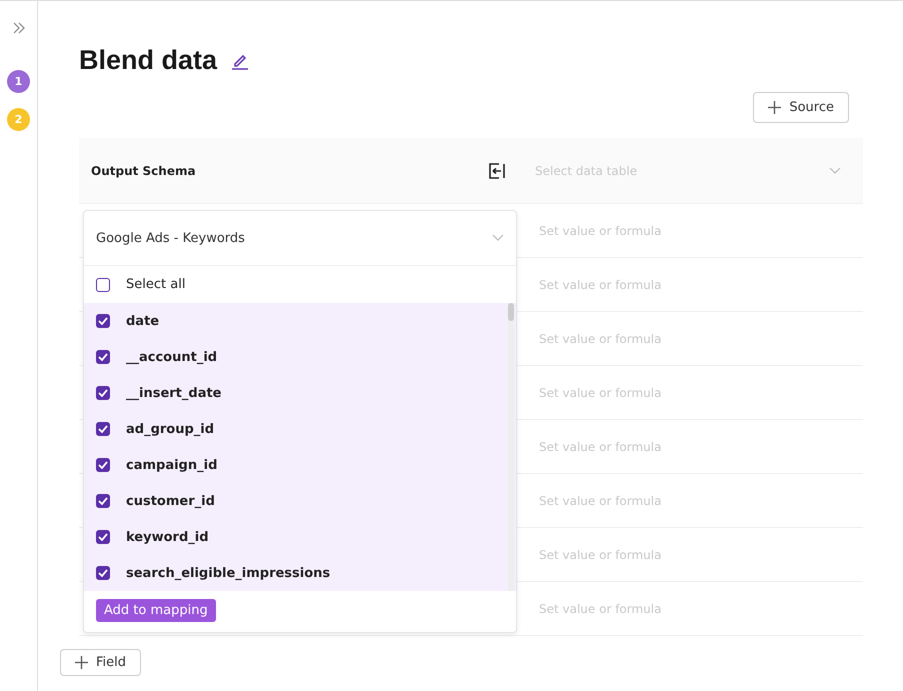 This screenshot has width=903, height=691. I want to click on add-to-mapping-button: Add to mapping, so click(156, 610).